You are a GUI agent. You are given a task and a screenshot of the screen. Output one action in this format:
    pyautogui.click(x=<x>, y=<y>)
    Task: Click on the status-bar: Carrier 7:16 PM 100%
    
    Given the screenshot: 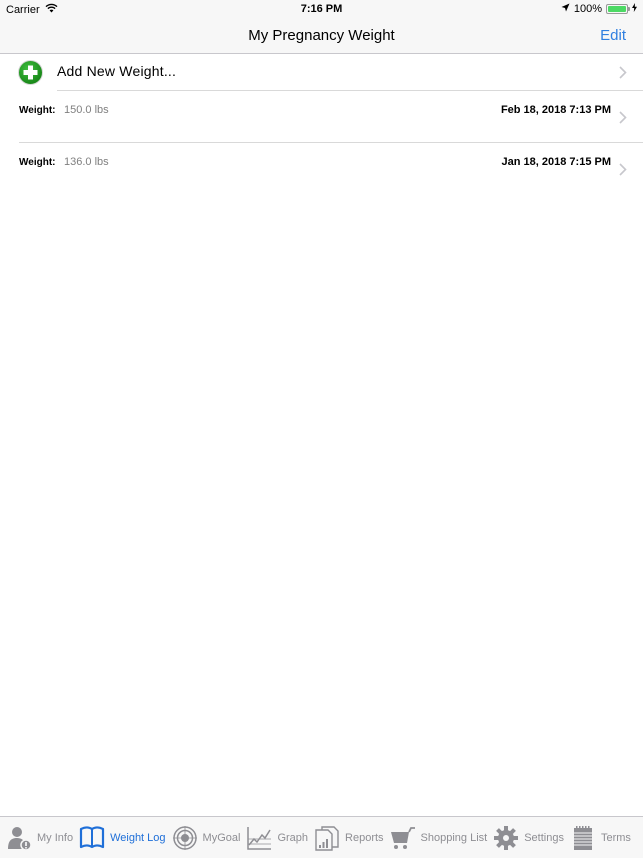 What is the action you would take?
    pyautogui.click(x=321, y=10)
    